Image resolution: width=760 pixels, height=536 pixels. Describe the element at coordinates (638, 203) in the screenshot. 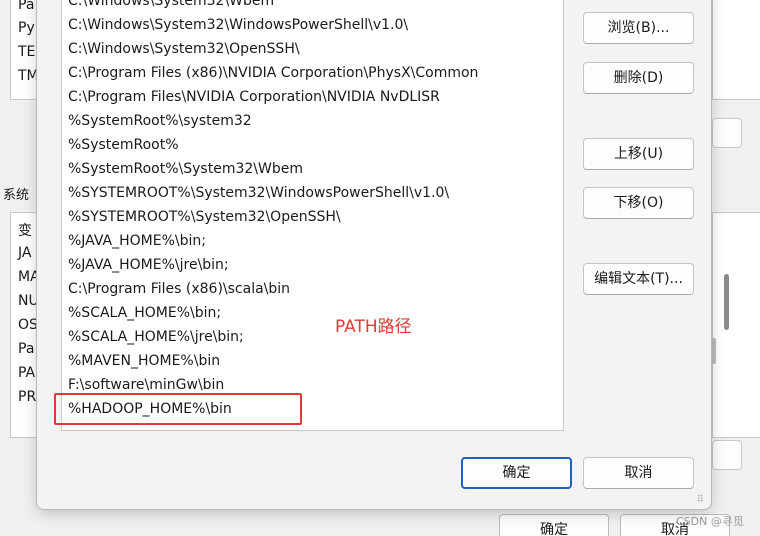

I see `move-down-button: 下移(O)` at that location.